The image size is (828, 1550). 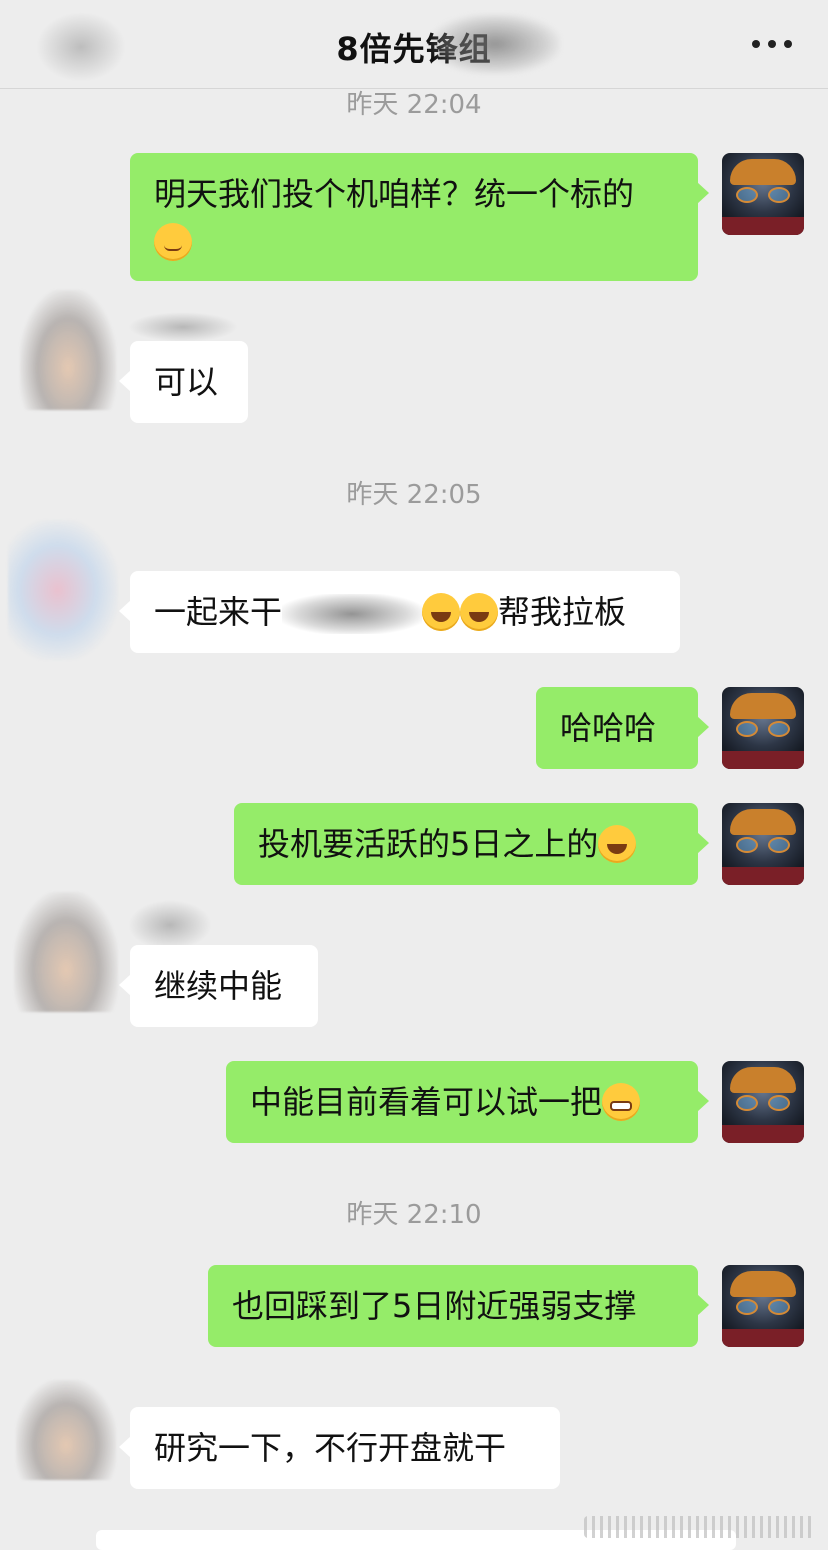 What do you see at coordinates (394, 194) in the screenshot?
I see `message-text: 明天我们投个机咱样？统一个标的` at bounding box center [394, 194].